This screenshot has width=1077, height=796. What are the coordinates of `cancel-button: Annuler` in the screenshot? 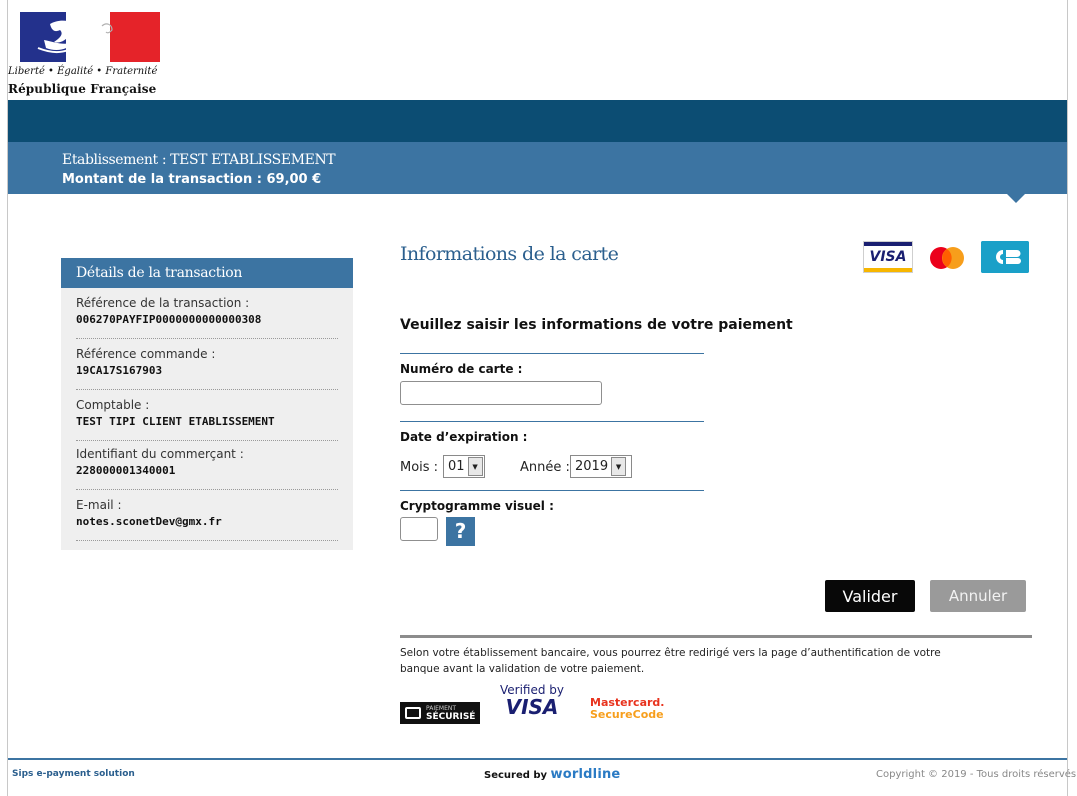 It's located at (978, 596).